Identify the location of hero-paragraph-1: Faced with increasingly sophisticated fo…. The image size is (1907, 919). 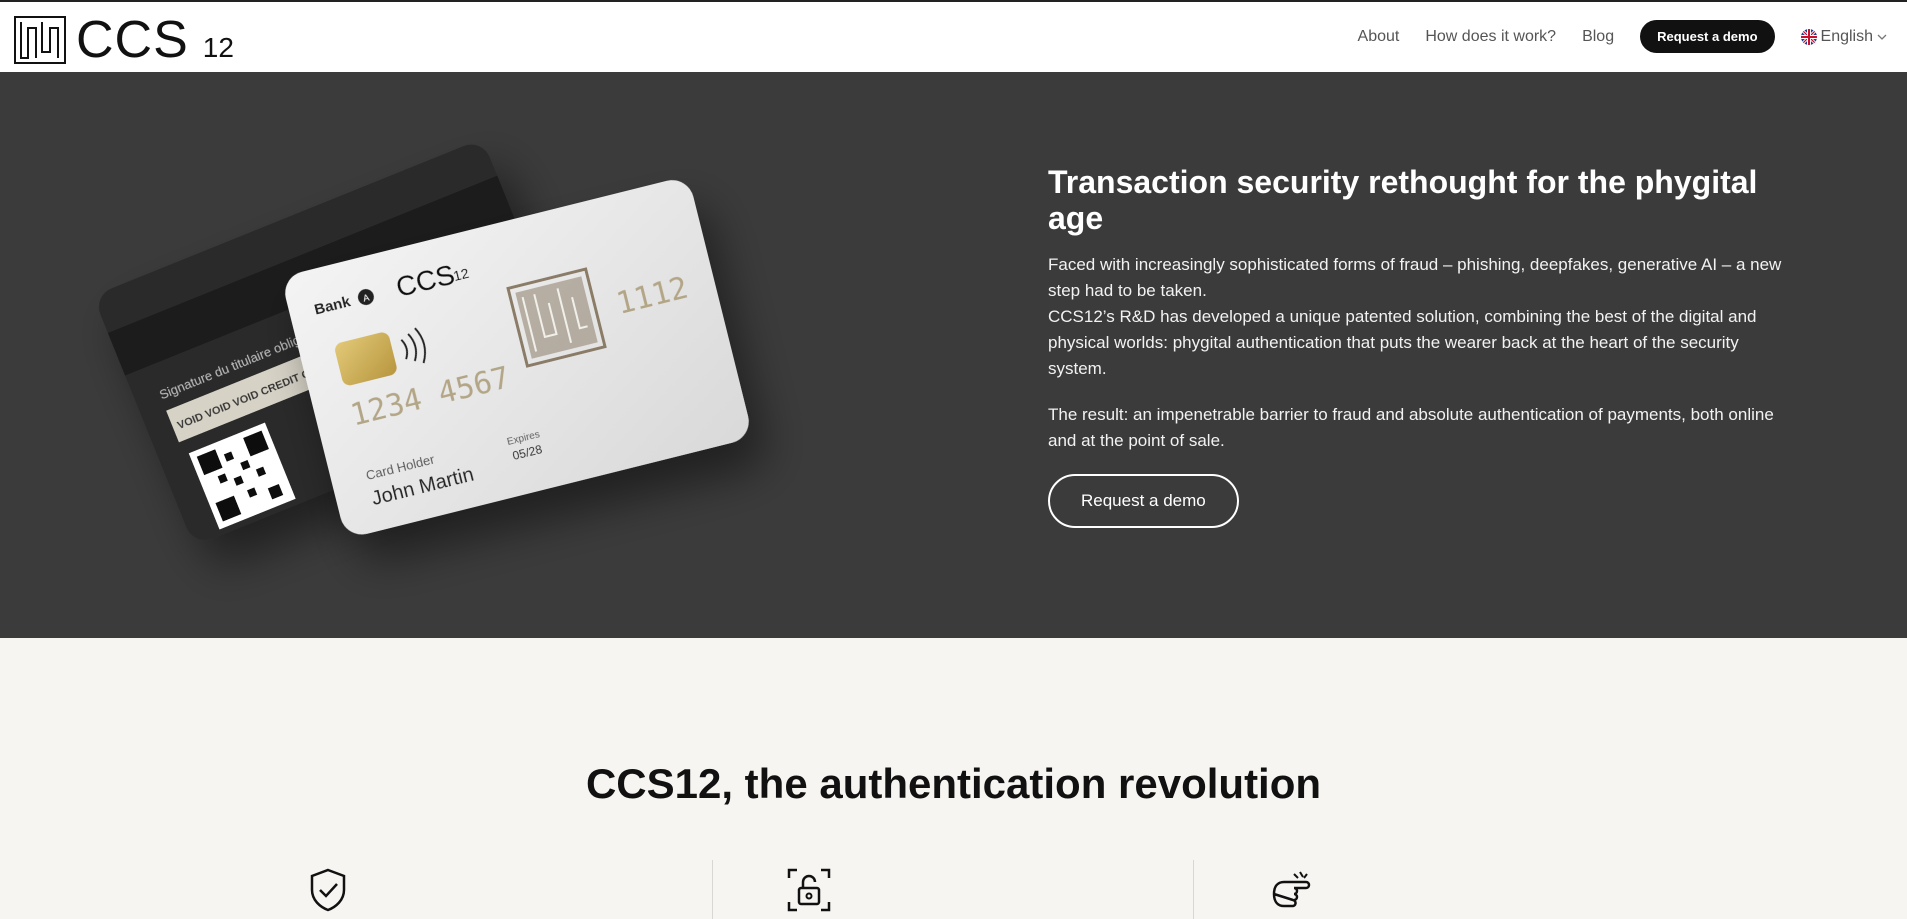
(1415, 277).